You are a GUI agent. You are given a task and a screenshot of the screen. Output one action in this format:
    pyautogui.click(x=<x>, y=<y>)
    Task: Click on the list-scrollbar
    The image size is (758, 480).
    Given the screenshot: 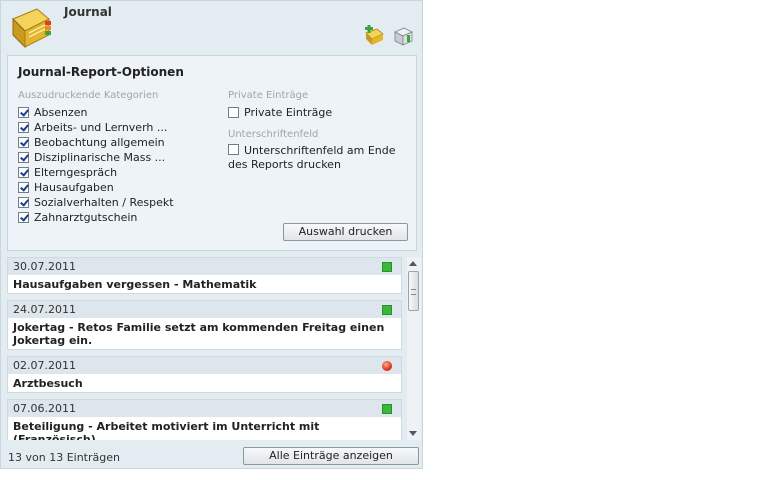 What is the action you would take?
    pyautogui.click(x=414, y=348)
    